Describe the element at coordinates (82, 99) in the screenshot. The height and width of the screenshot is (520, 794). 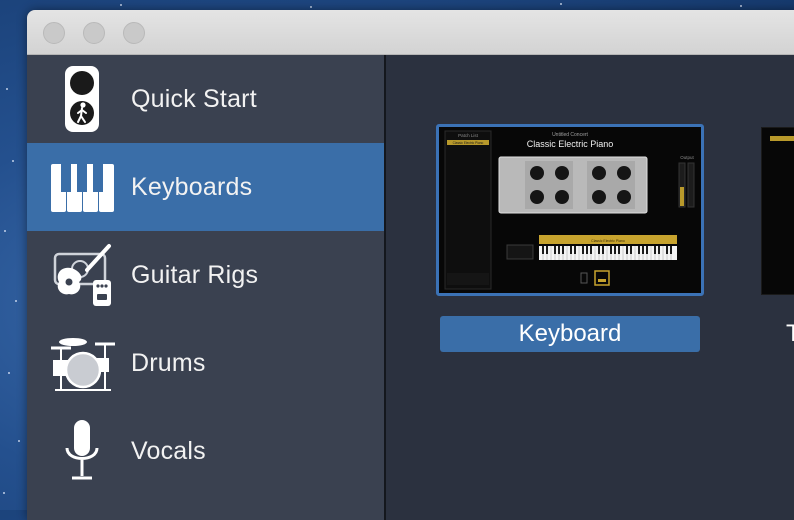
I see `traffic-light-icon` at that location.